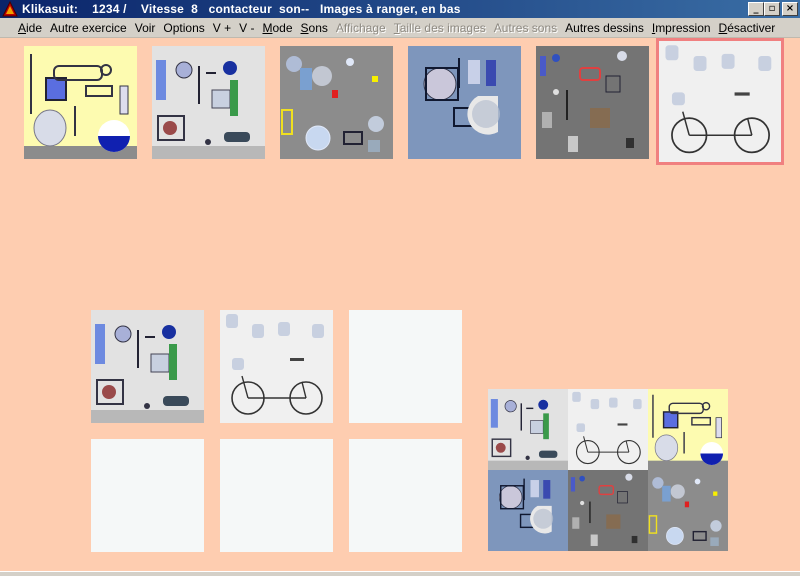  I want to click on menu-affichage: Affichage, so click(361, 28).